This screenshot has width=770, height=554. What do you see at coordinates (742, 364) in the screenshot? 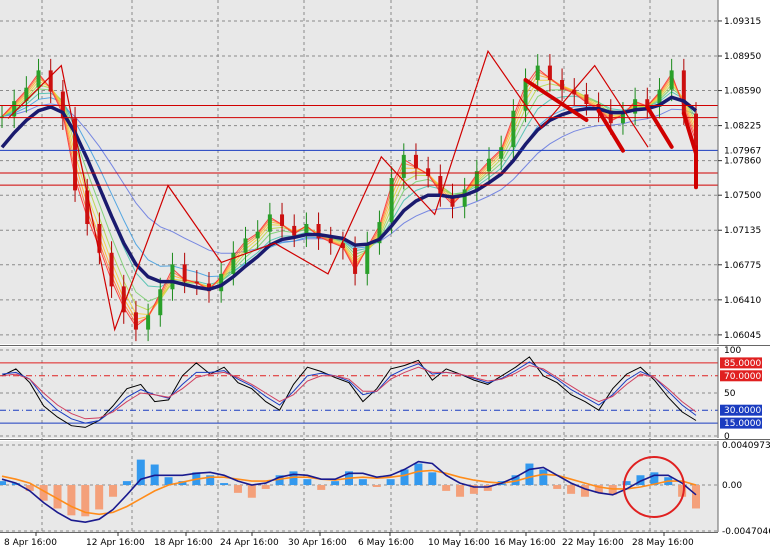
I see `stochastic-tag-label: 85.0000` at bounding box center [742, 364].